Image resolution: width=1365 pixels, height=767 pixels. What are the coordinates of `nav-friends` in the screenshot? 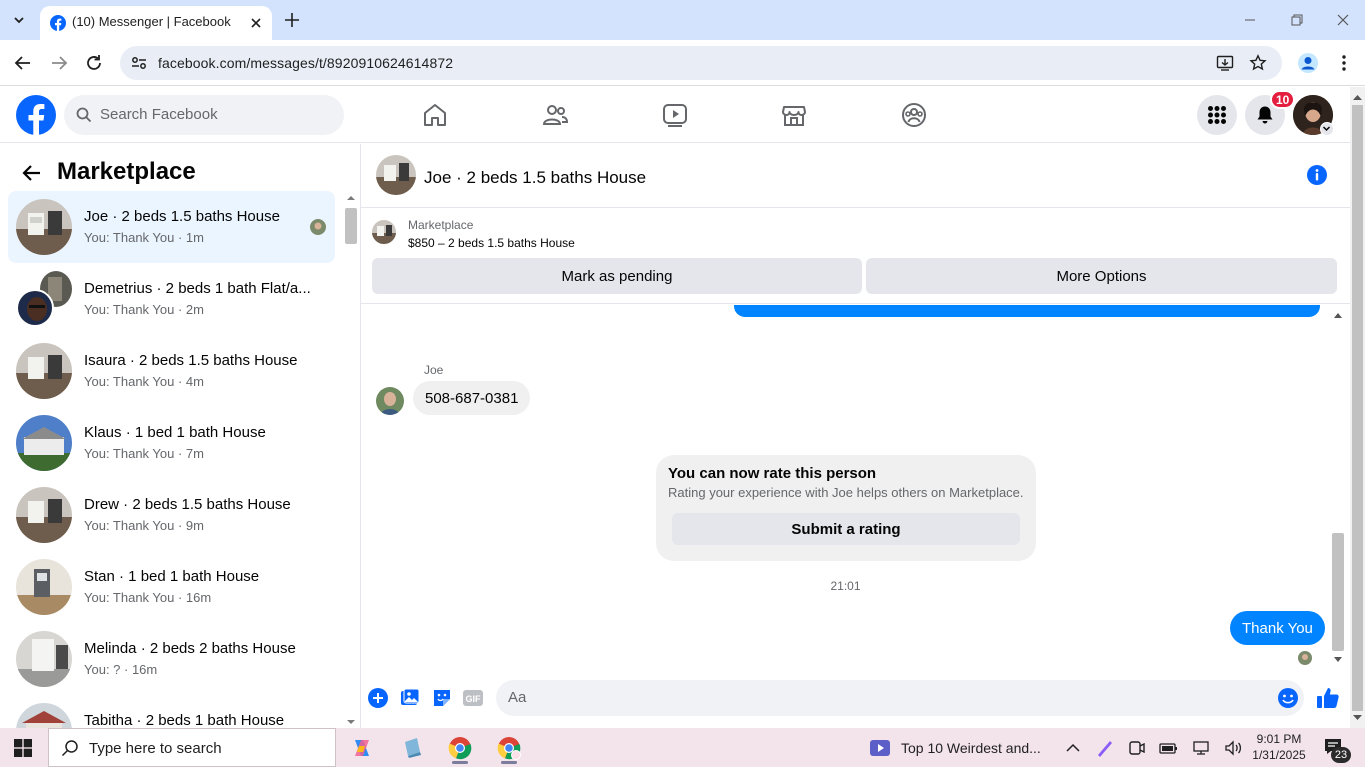 It's located at (555, 115).